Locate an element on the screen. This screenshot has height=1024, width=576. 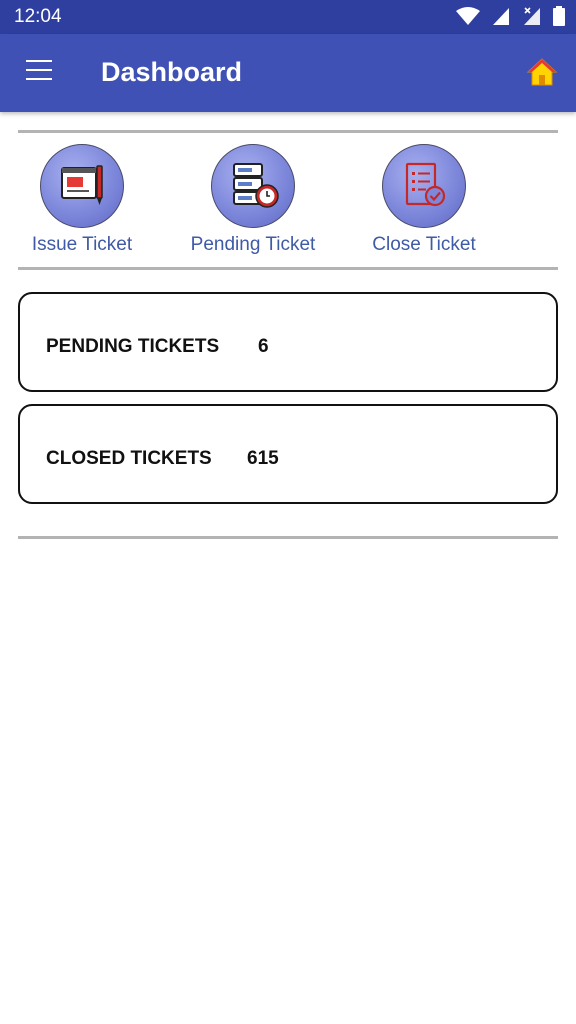
signal-icon is located at coordinates (501, 16).